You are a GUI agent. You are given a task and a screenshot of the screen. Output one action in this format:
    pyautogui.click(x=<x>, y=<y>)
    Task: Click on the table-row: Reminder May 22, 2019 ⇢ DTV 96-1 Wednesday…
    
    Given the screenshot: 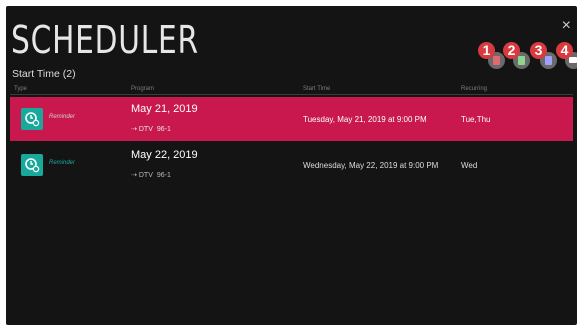 What is the action you would take?
    pyautogui.click(x=291, y=165)
    